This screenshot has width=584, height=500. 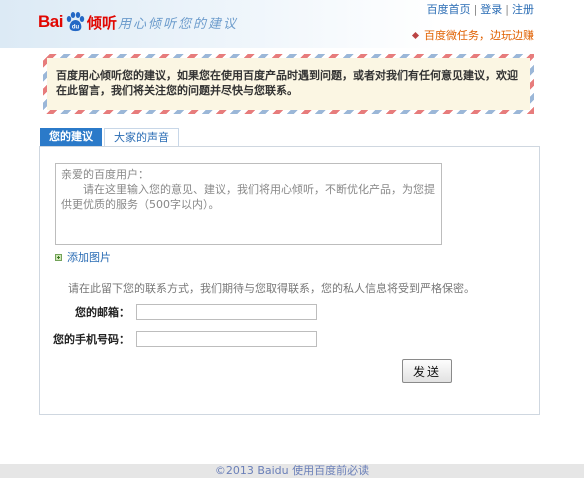 I want to click on top-links: 百度首页 | 登录 | 注册, so click(x=480, y=9).